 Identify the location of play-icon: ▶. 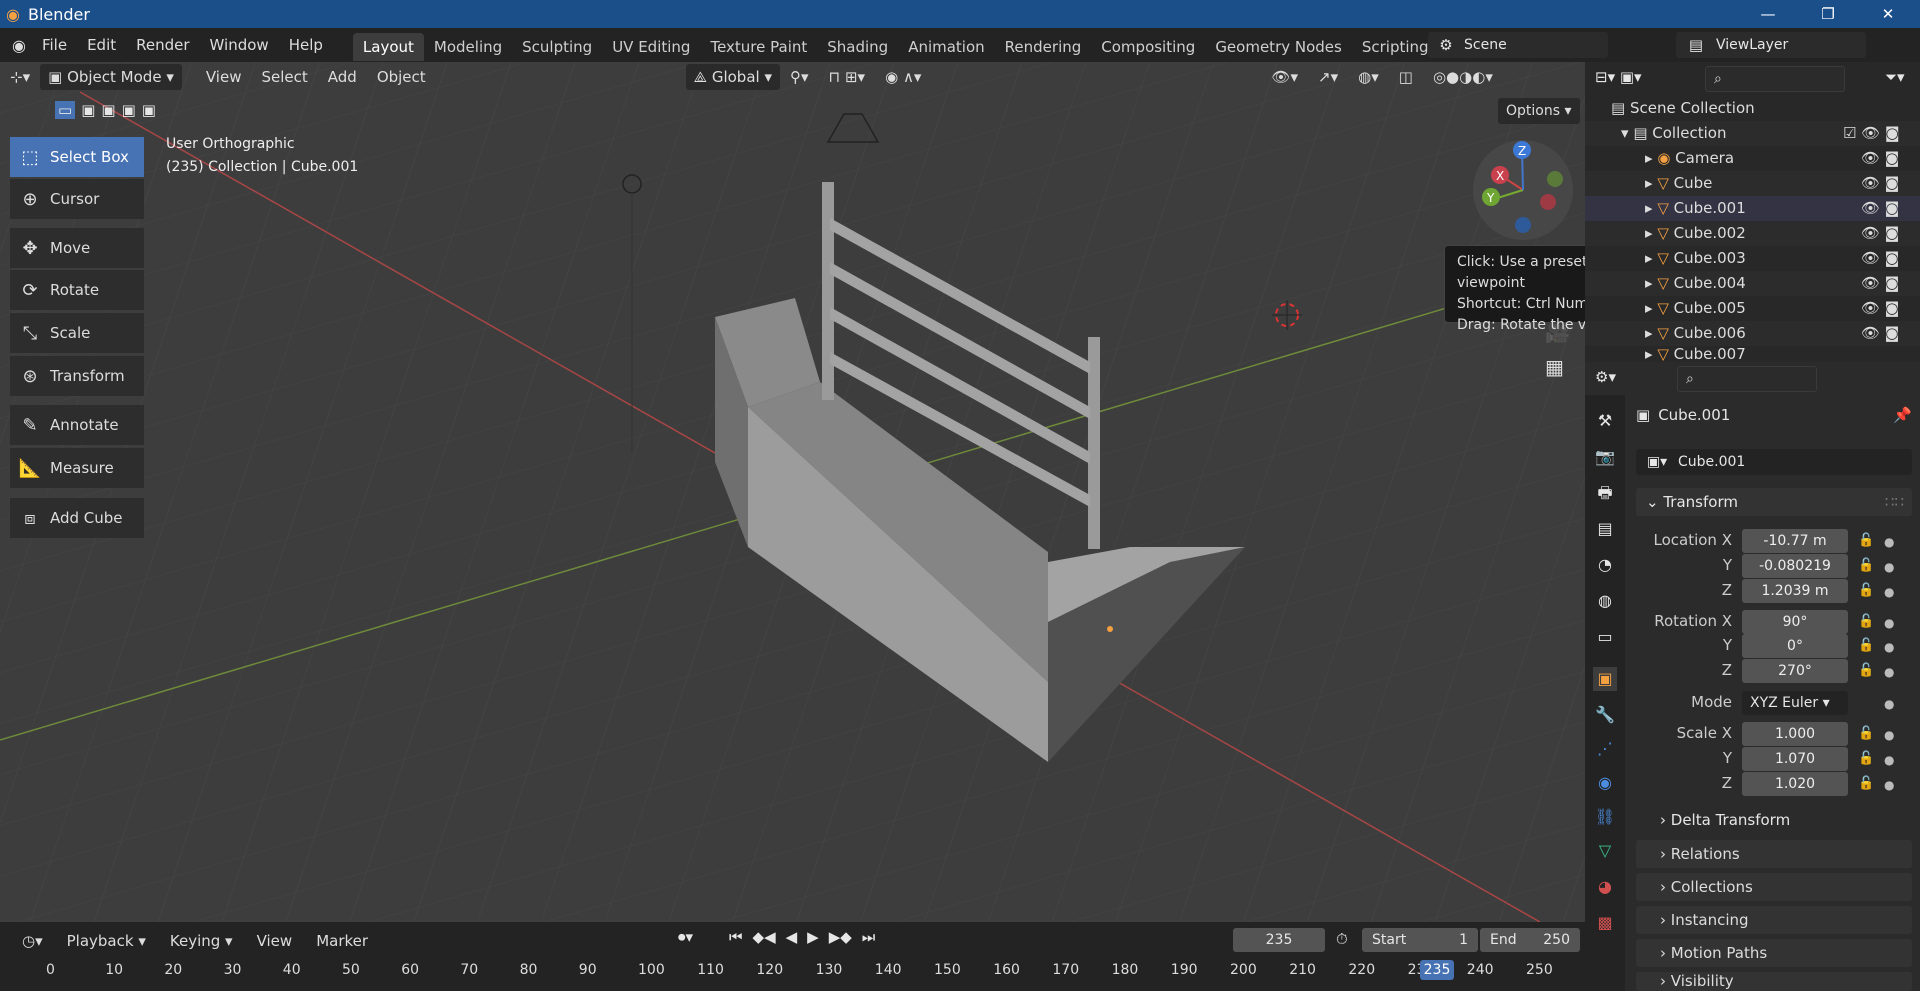
(813, 937).